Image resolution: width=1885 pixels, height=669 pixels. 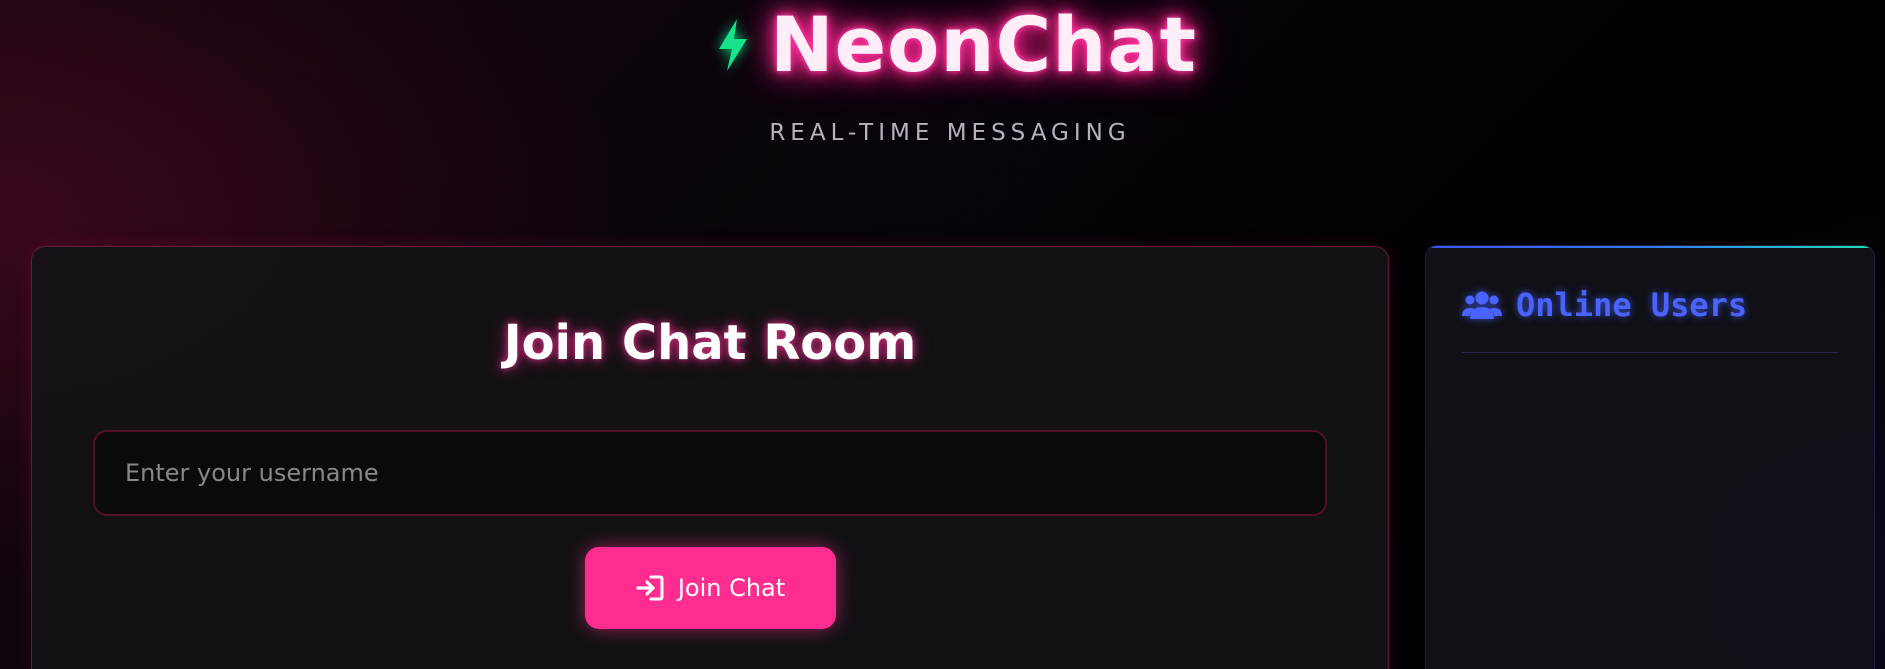 I want to click on online-users-header: Online Users, so click(x=1604, y=305).